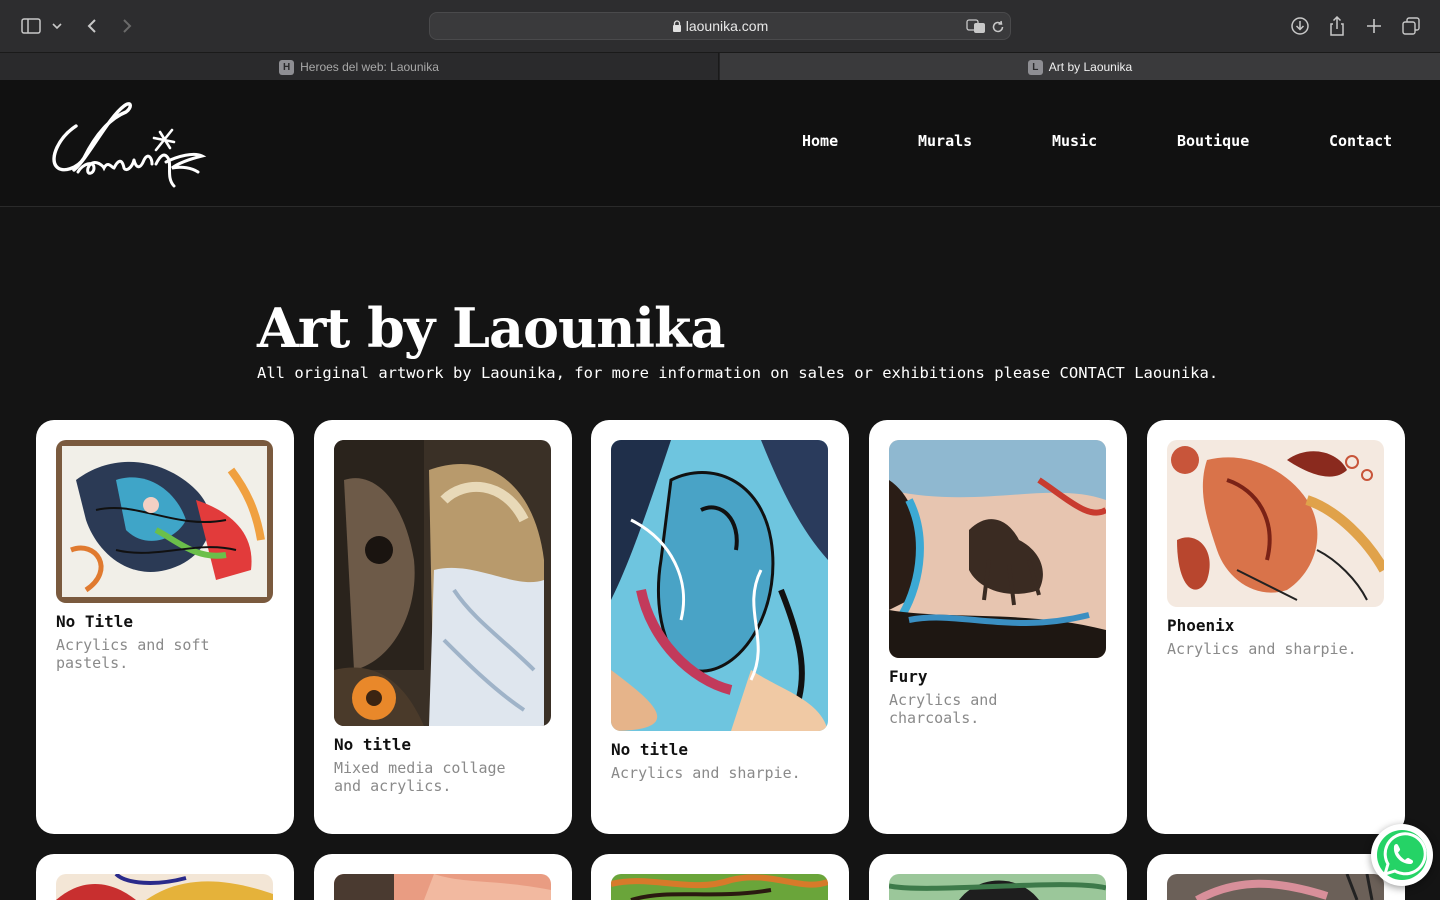 This screenshot has width=1440, height=900. Describe the element at coordinates (1074, 141) in the screenshot. I see `nav-music: Music` at that location.